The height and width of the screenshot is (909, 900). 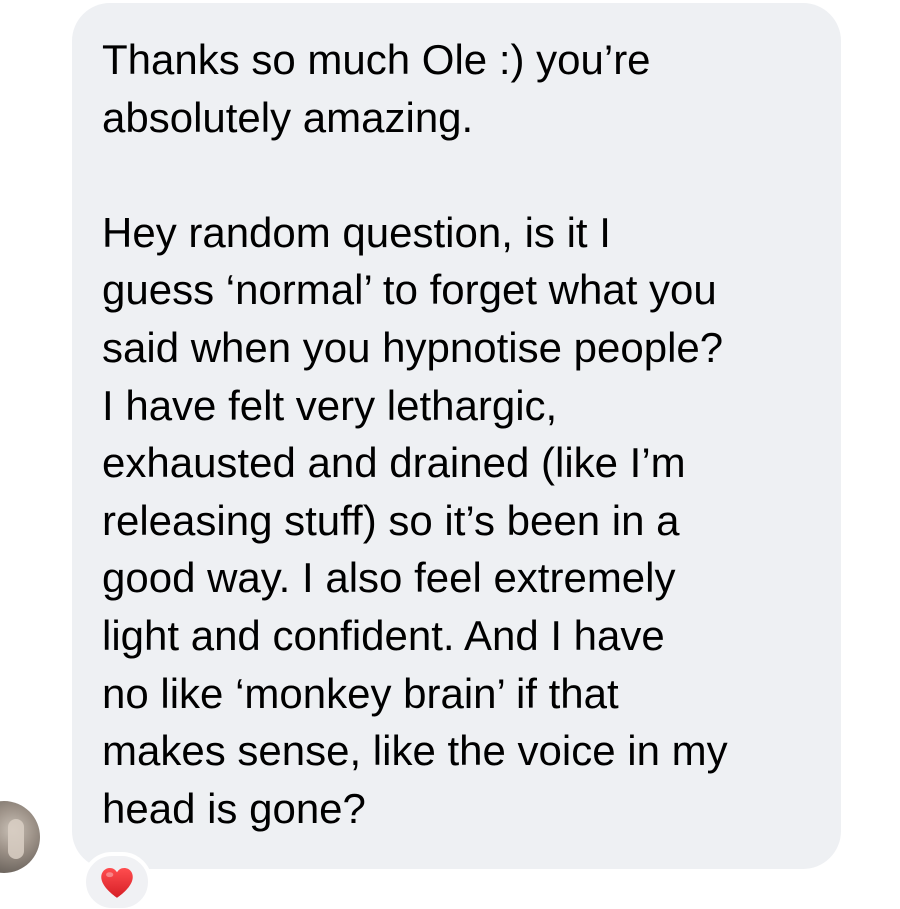 I want to click on heart-icon, so click(x=117, y=882).